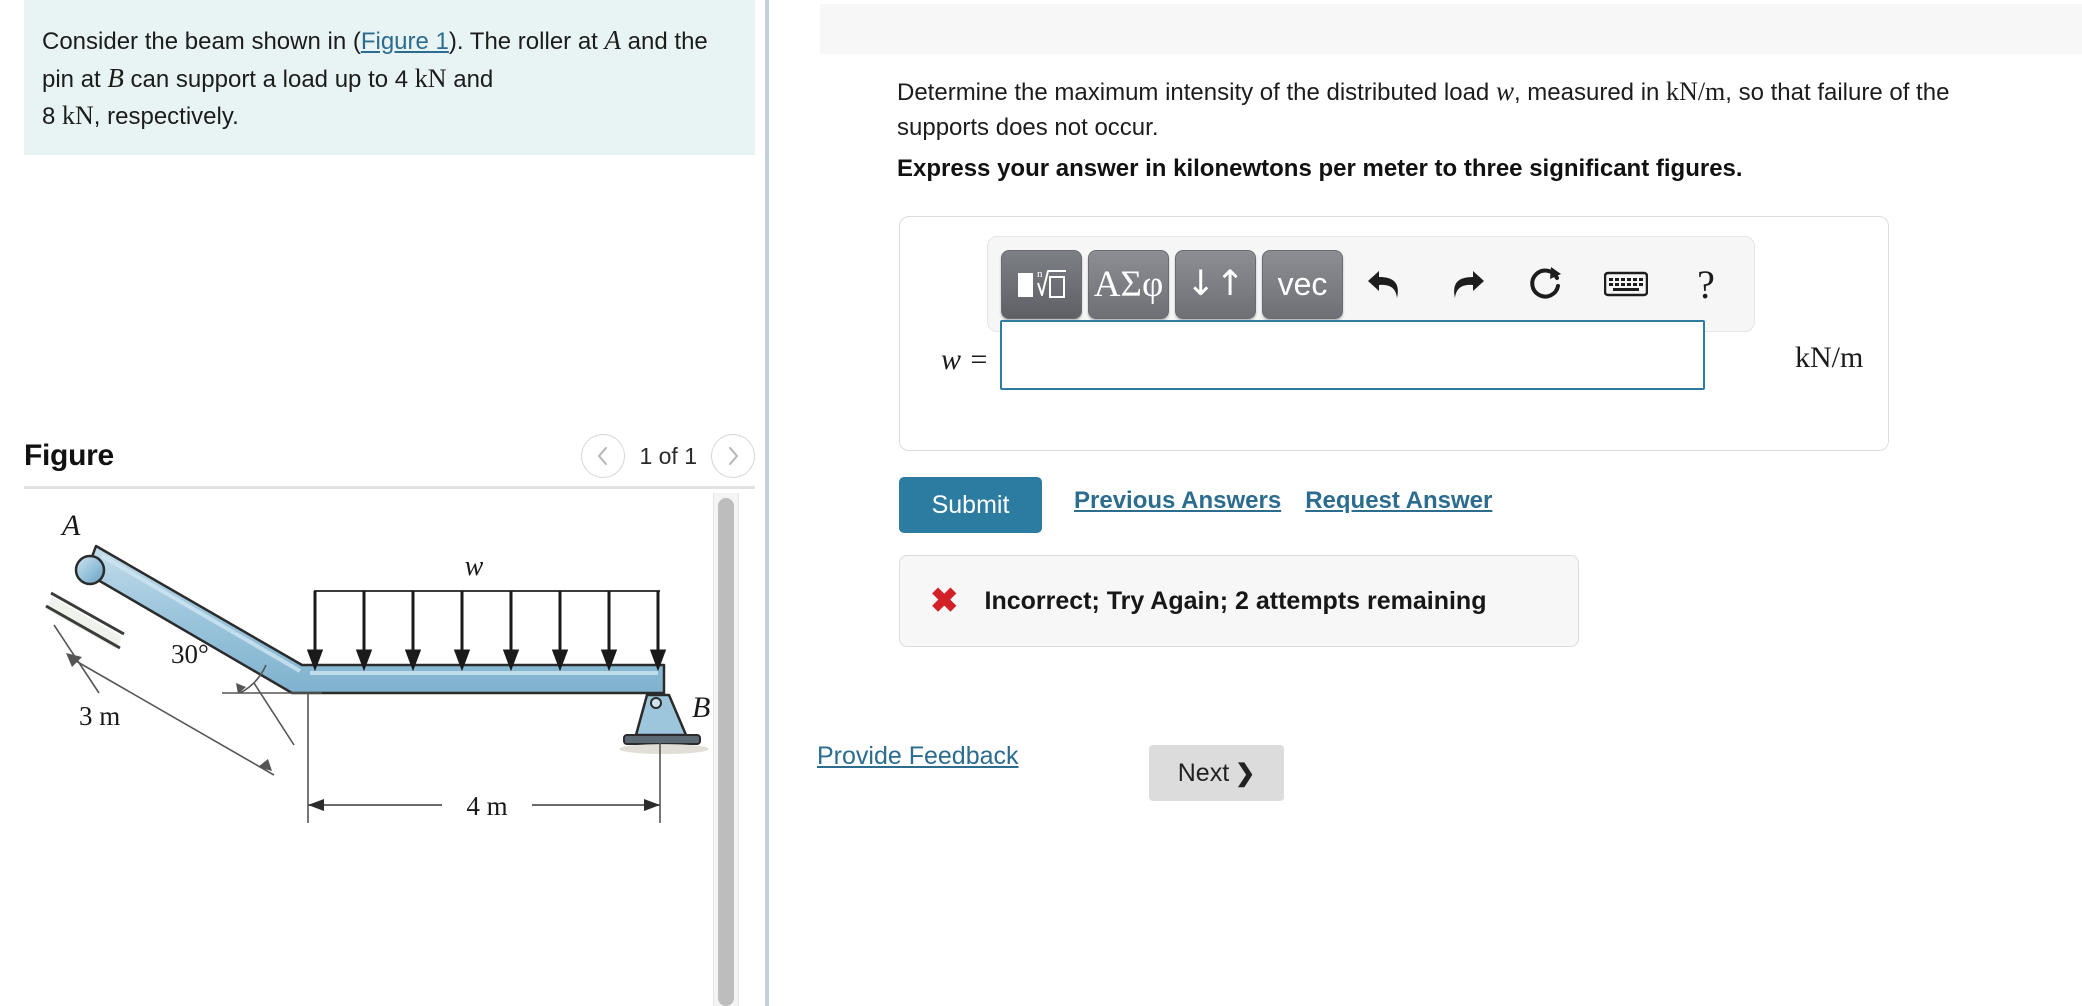 The width and height of the screenshot is (2082, 1006). Describe the element at coordinates (1128, 284) in the screenshot. I see `greek-symbols-button: ΑΣφ` at that location.